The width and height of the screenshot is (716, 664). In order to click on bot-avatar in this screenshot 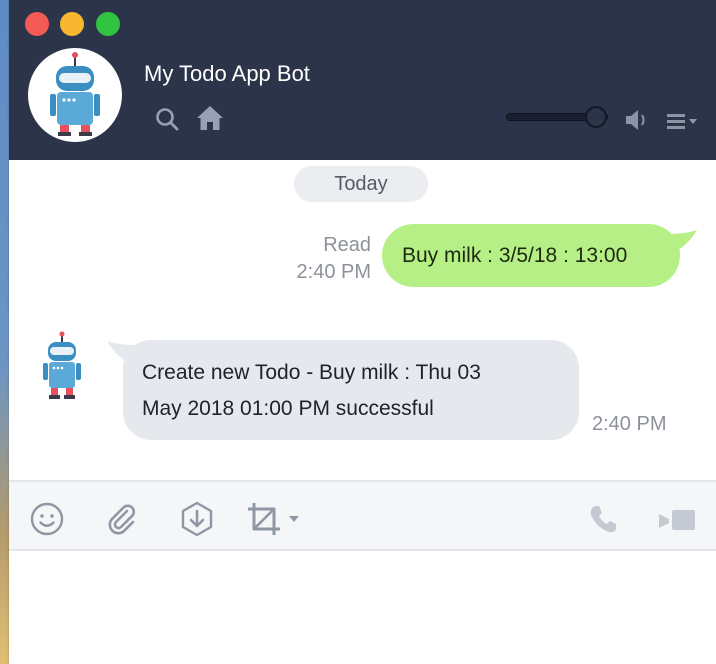, I will do `click(75, 95)`.